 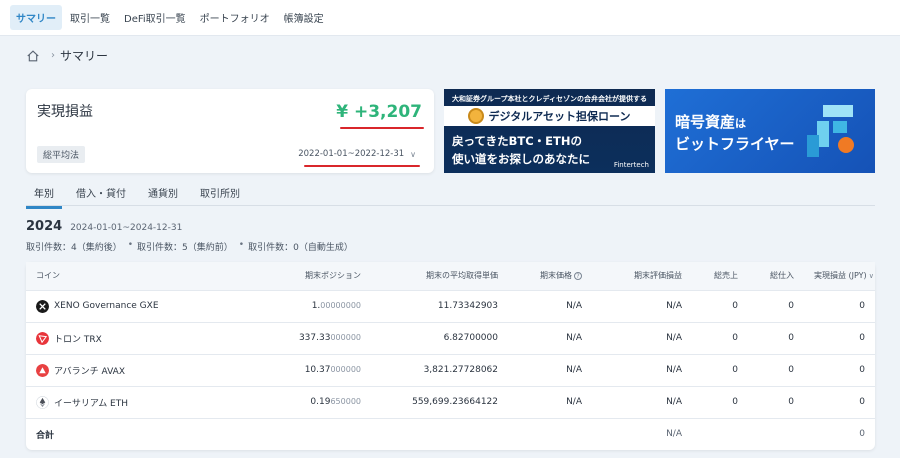 I want to click on position-cell: 10.37000000, so click(x=298, y=369).